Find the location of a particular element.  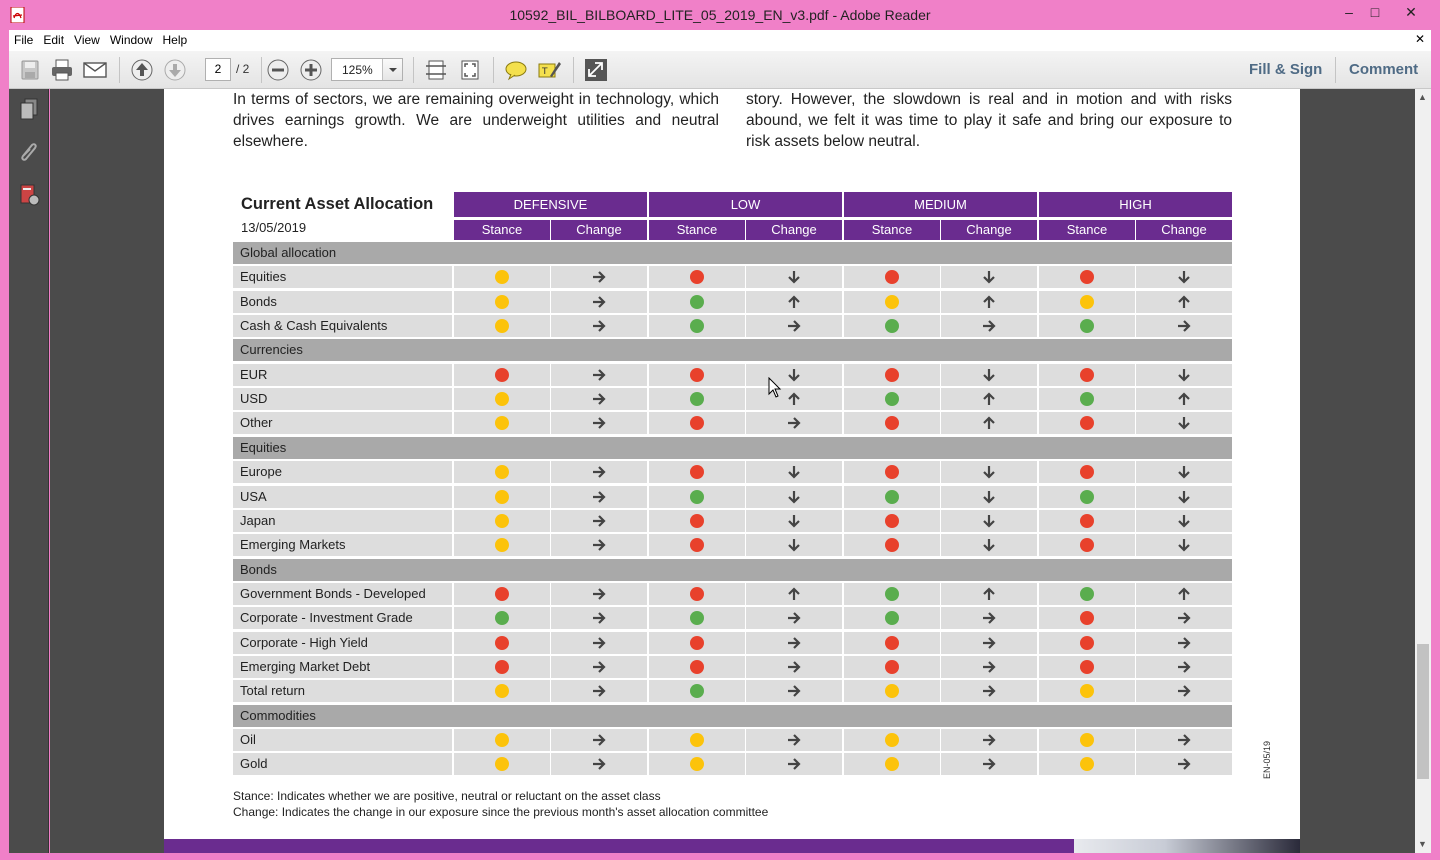

menu-help: Help is located at coordinates (175, 40).